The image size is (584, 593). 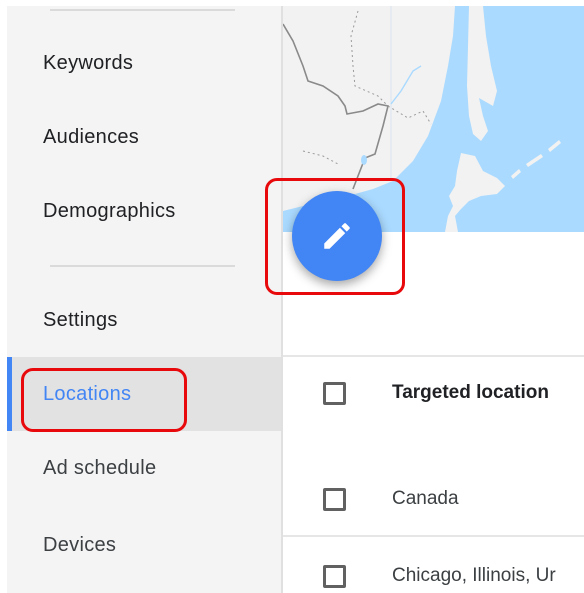 I want to click on table-row: Chicago, Illinois, Ur, so click(x=433, y=575).